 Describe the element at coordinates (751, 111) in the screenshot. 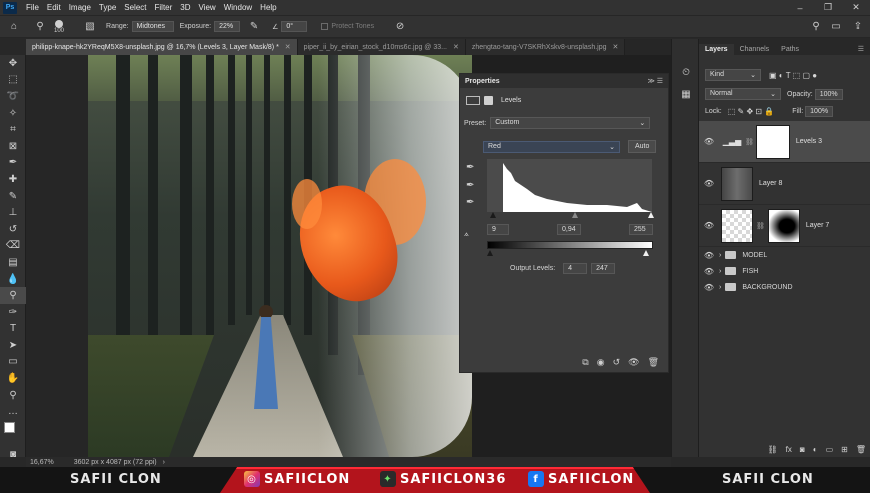

I see `lock-icons: ⬚ ✎ ✥ ⊡ 🔒` at that location.